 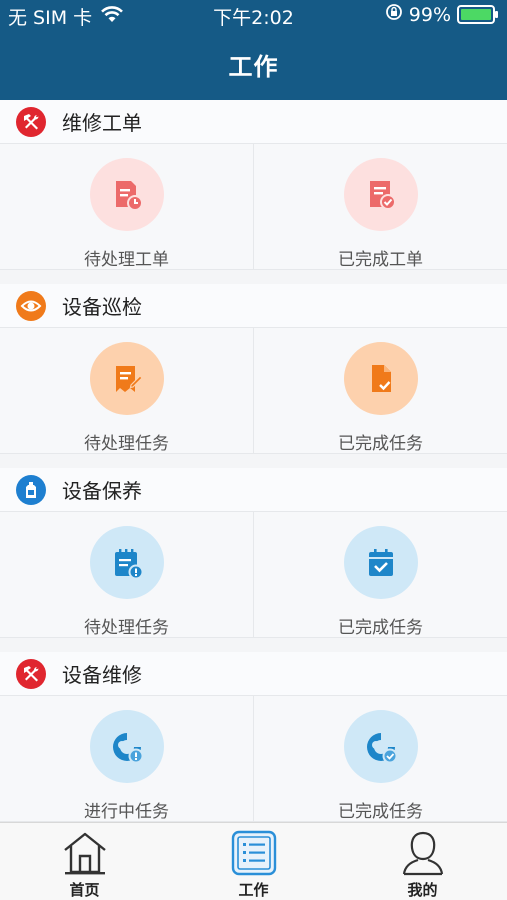 I want to click on repair-in-progress-icon, so click(x=126, y=746).